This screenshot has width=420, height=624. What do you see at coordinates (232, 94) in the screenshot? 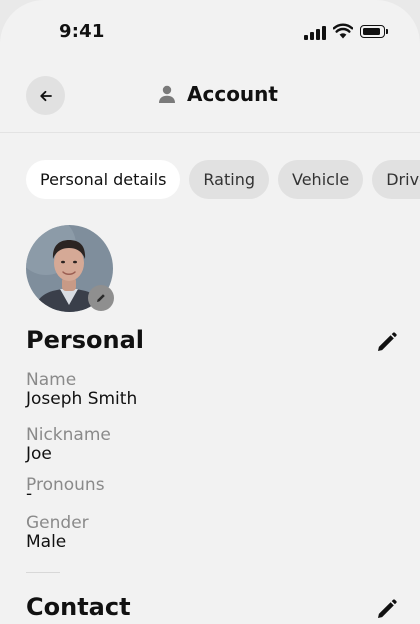
I see `page-title: Account` at bounding box center [232, 94].